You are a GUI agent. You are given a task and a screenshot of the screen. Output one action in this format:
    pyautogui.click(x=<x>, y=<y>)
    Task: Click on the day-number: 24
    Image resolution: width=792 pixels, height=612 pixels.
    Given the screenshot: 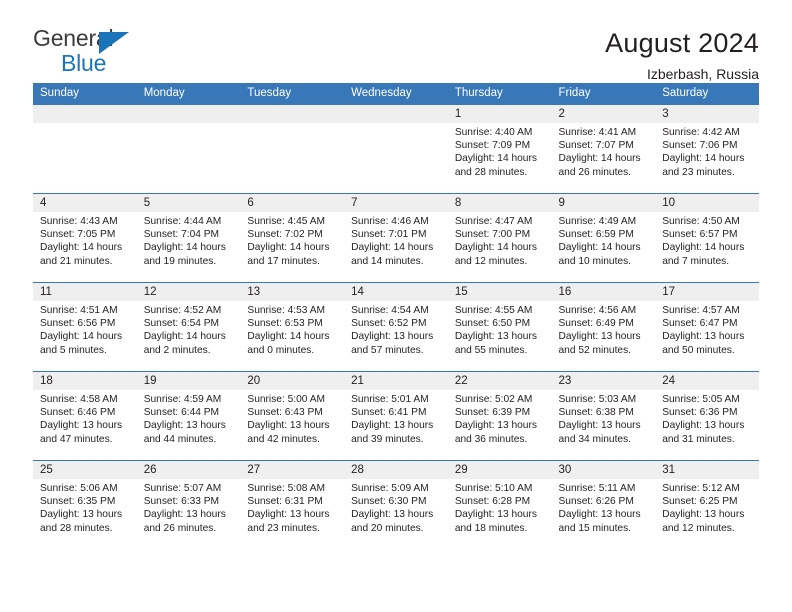 What is the action you would take?
    pyautogui.click(x=707, y=381)
    